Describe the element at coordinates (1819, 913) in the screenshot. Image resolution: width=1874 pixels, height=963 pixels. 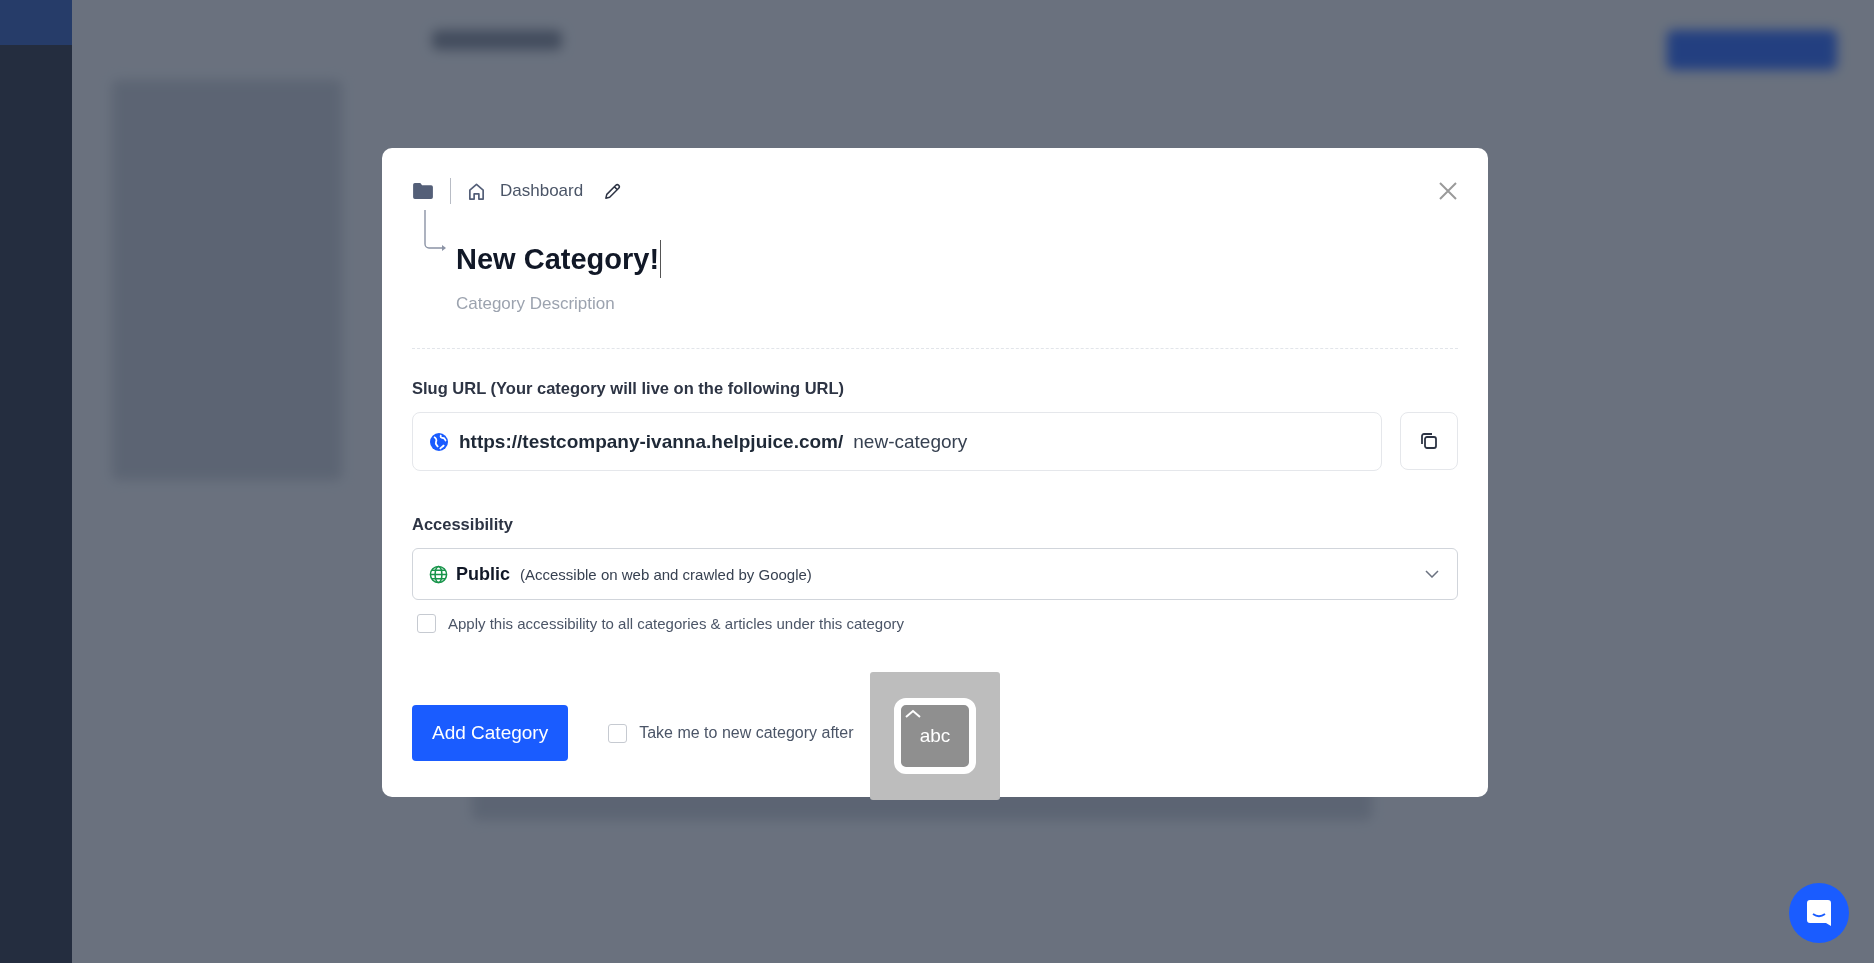
I see `chat-icon` at that location.